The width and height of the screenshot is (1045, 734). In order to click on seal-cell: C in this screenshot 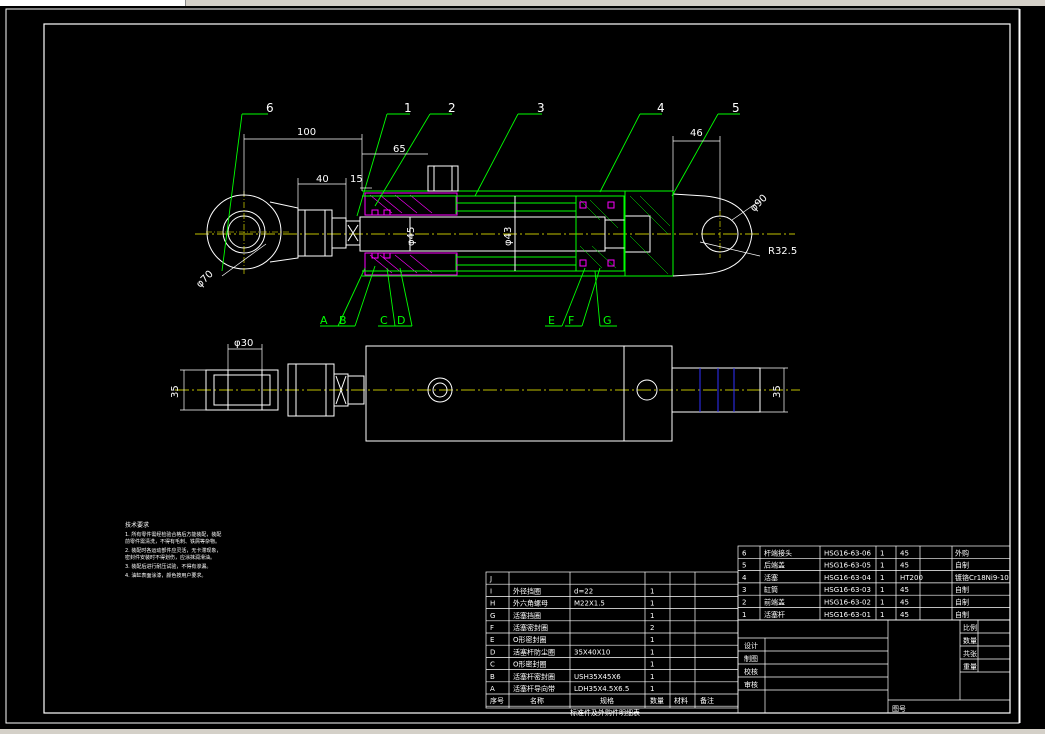, I will do `click(492, 665)`.